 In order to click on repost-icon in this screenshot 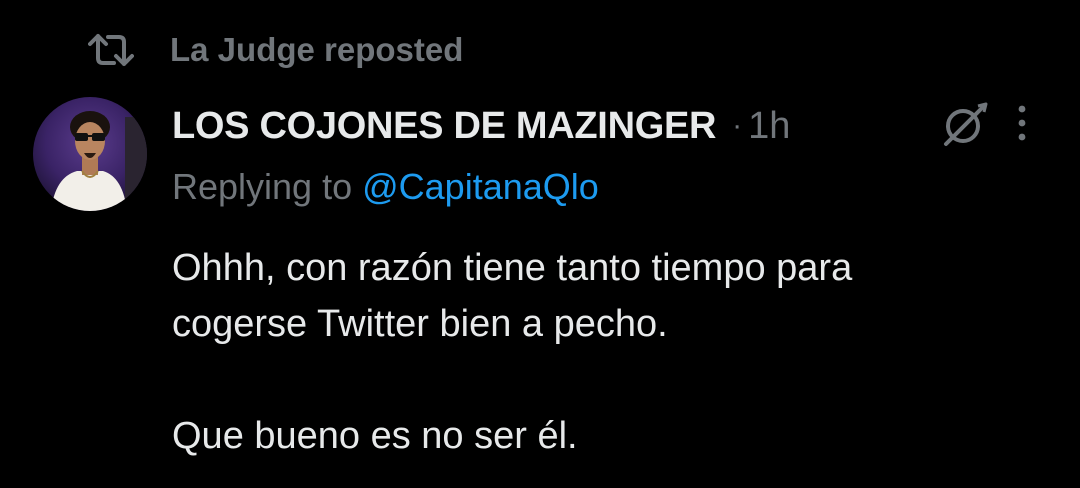, I will do `click(111, 50)`.